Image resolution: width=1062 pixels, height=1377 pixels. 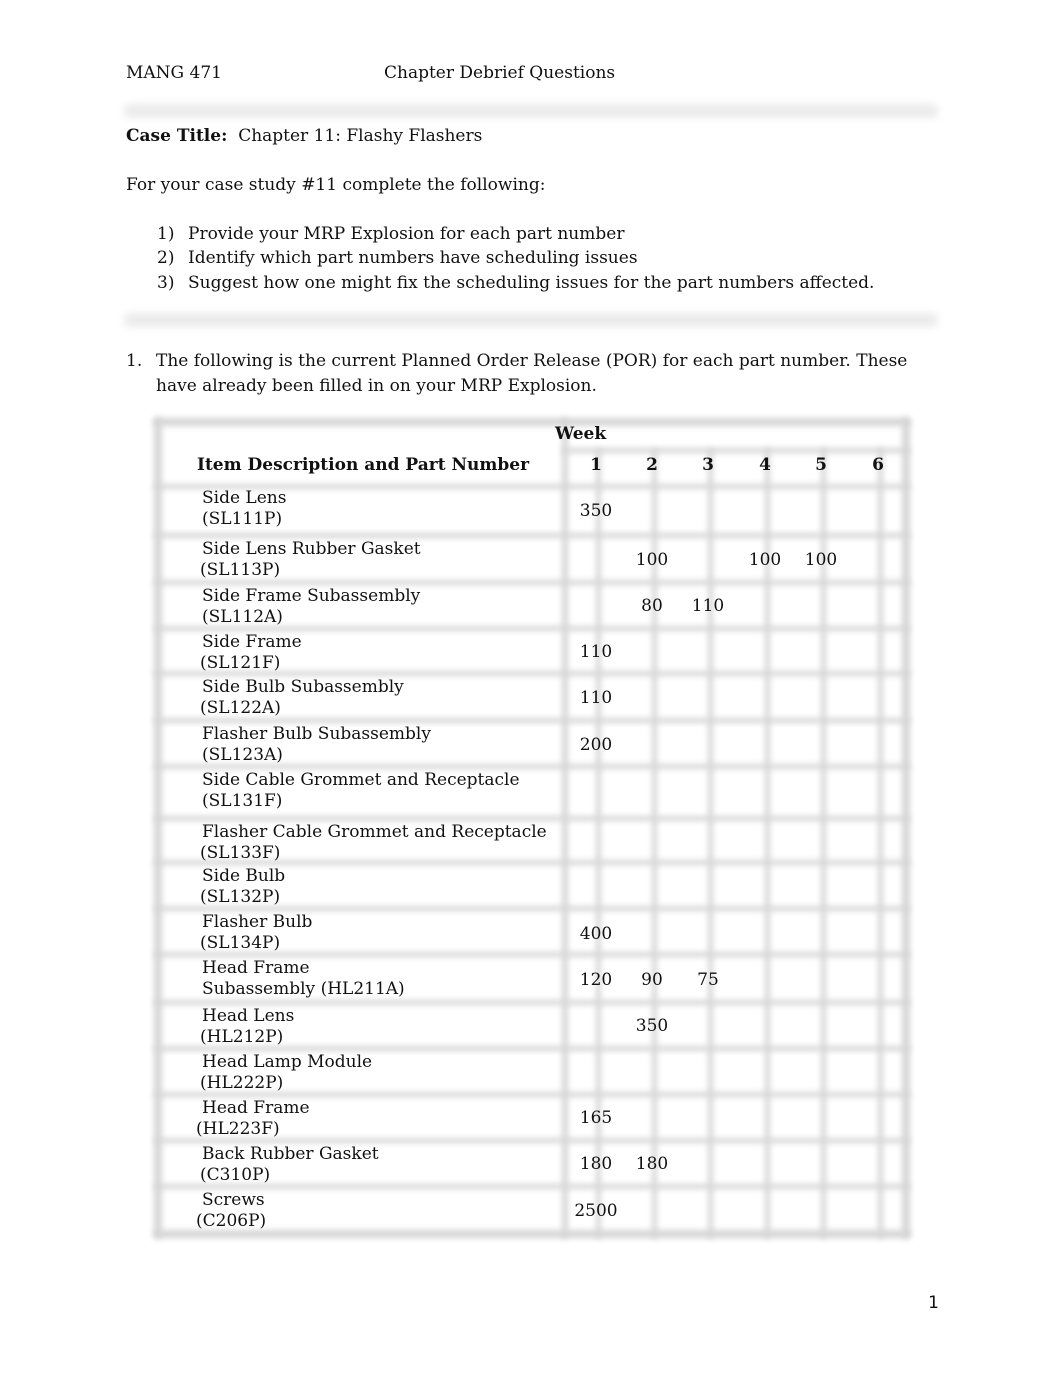 I want to click on item-description: Side Frame Subassembly, so click(x=311, y=596).